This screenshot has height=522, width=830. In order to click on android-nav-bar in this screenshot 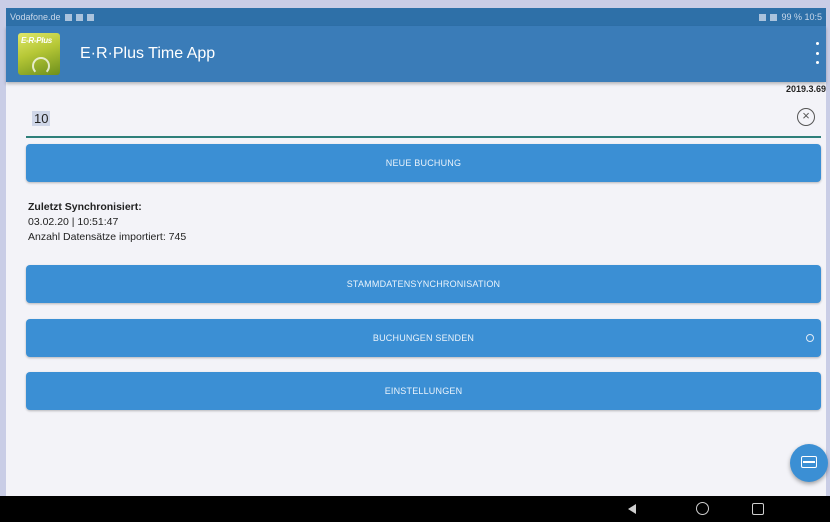, I will do `click(415, 509)`.